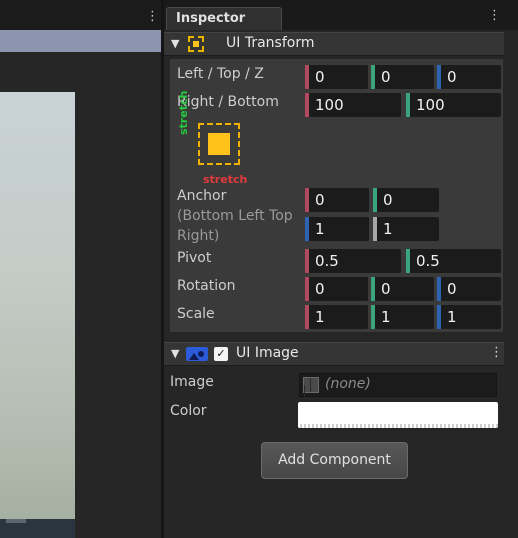  Describe the element at coordinates (188, 411) in the screenshot. I see `color-label: Color` at that location.